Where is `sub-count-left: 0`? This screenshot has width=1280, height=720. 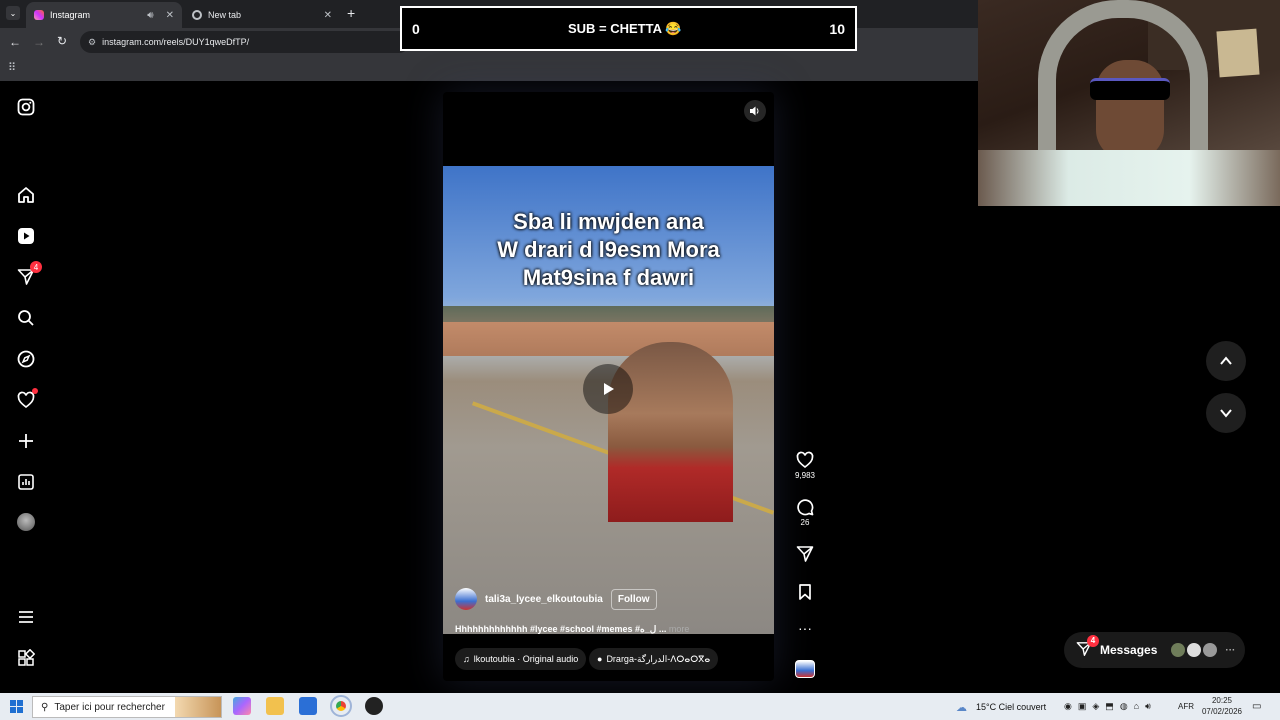 sub-count-left: 0 is located at coordinates (416, 28).